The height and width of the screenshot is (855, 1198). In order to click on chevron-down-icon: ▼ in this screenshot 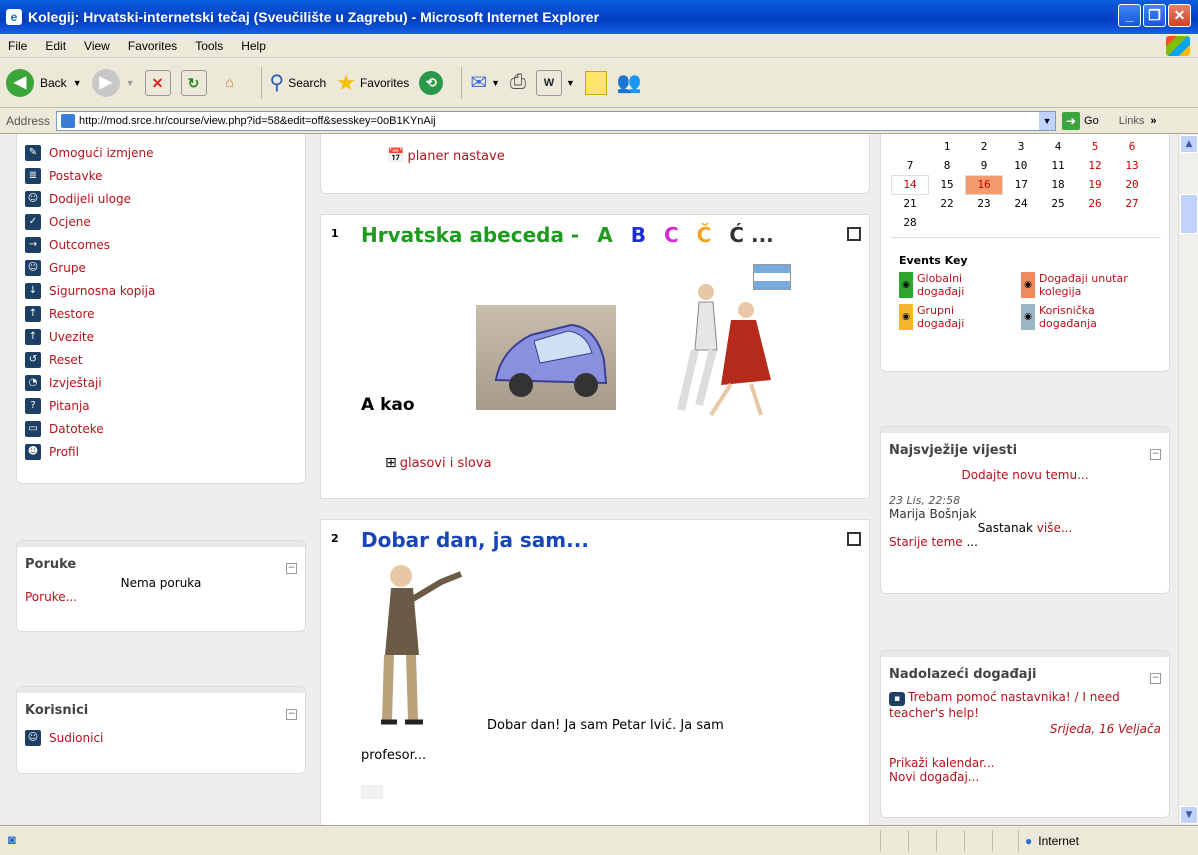, I will do `click(495, 82)`.